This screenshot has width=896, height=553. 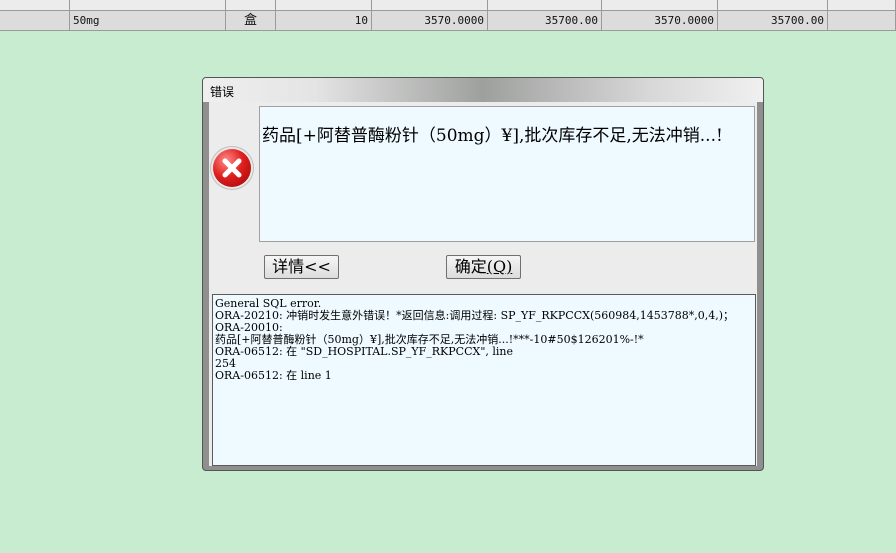 What do you see at coordinates (324, 20) in the screenshot?
I see `grid-cell-quantity: 10` at bounding box center [324, 20].